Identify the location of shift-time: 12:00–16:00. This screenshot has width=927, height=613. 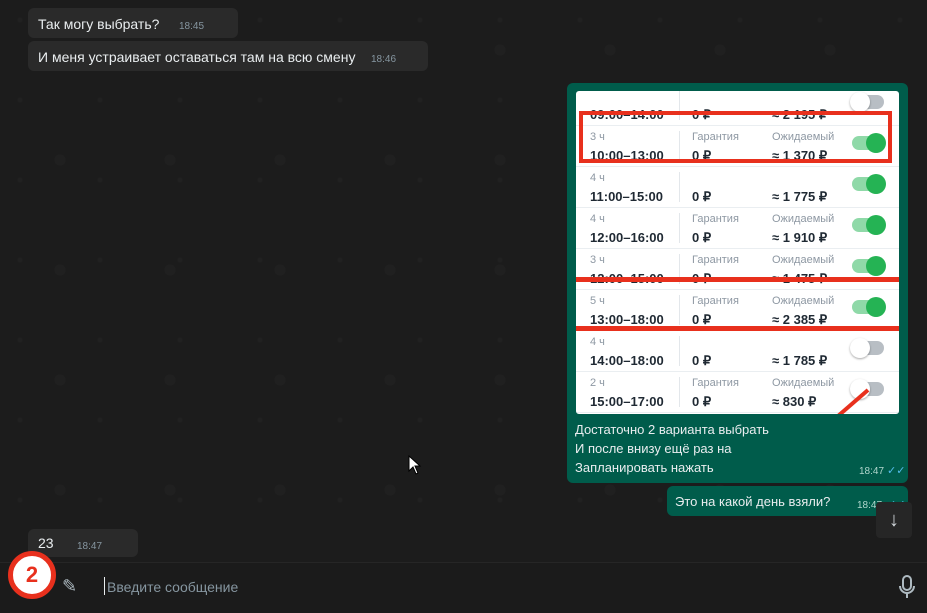
(627, 237).